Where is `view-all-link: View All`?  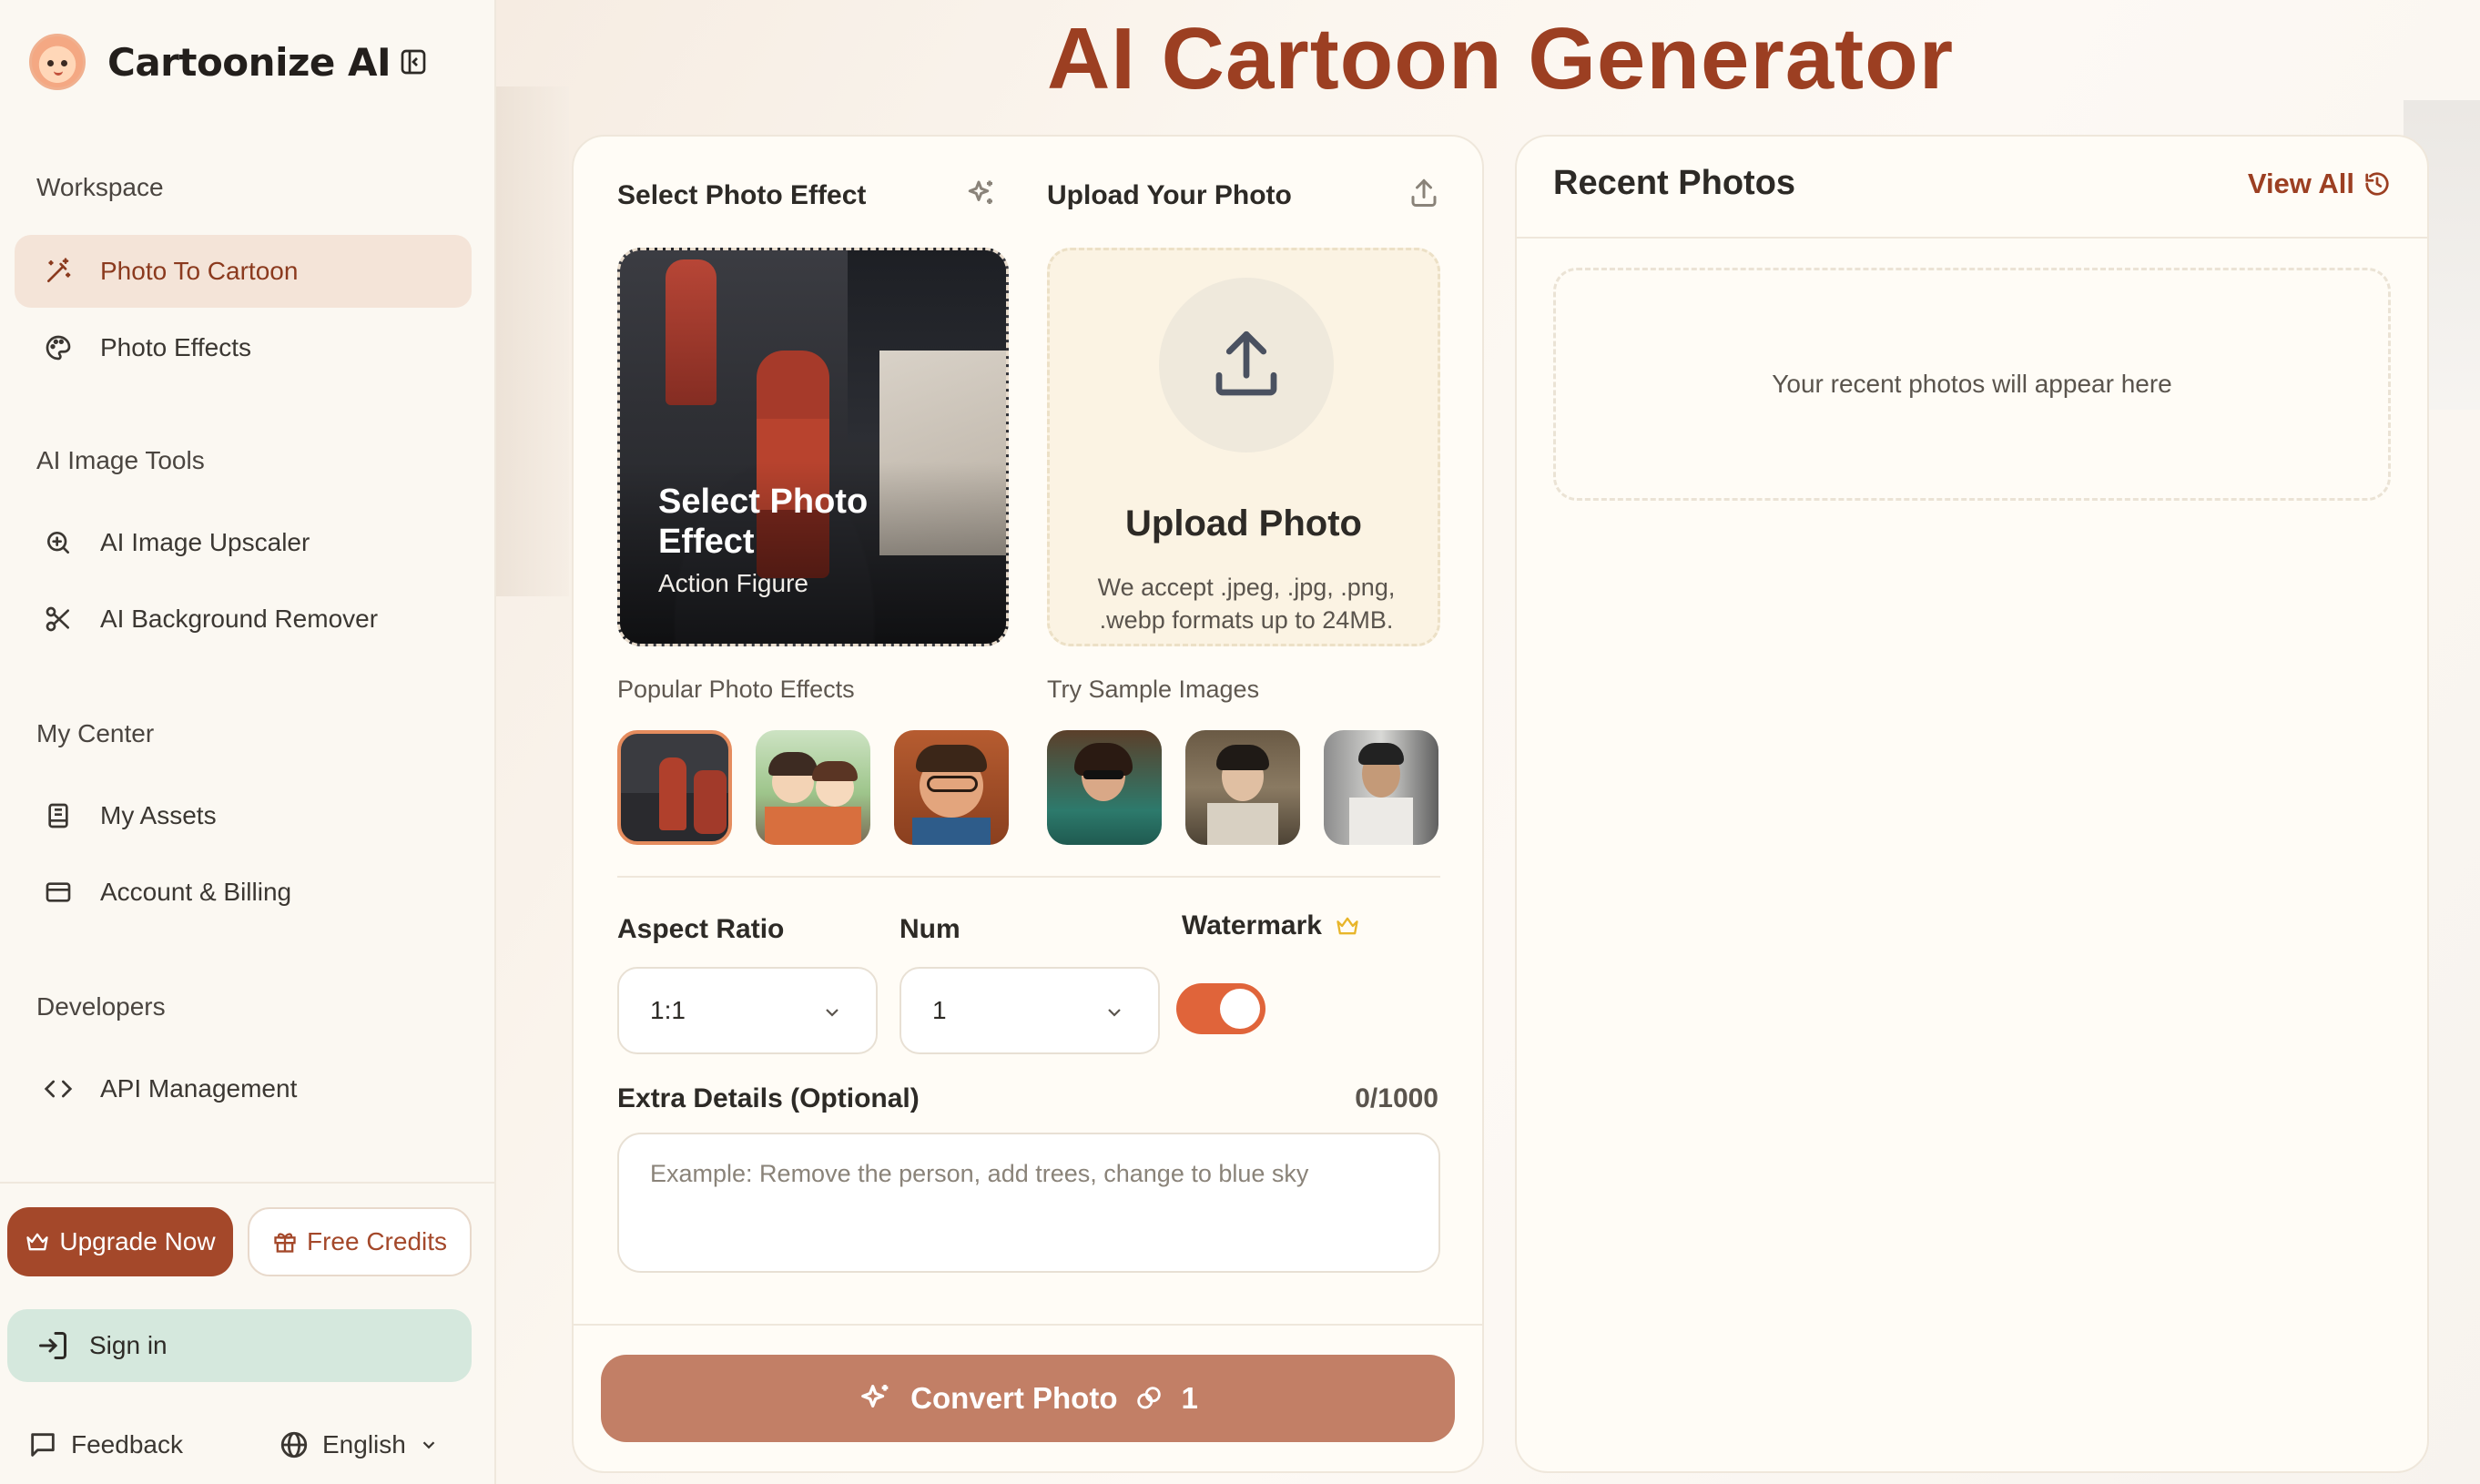 view-all-link: View All is located at coordinates (2319, 184).